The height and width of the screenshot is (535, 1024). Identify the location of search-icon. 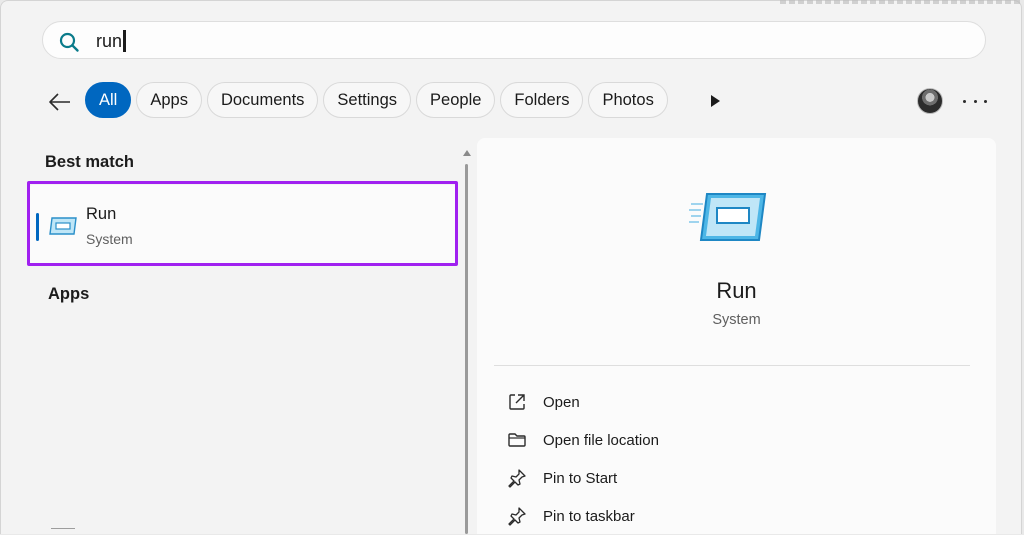
(69, 42).